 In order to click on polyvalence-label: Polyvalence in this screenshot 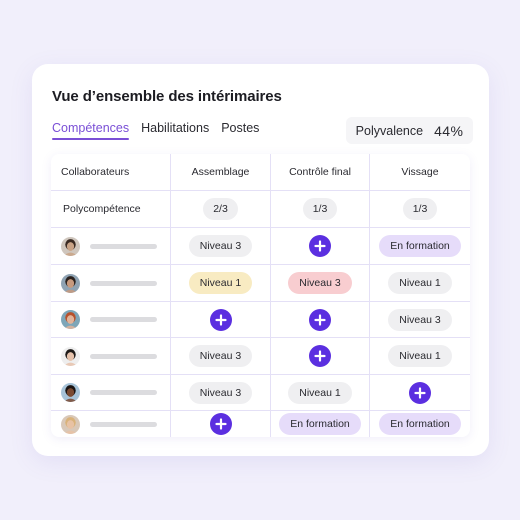, I will do `click(389, 130)`.